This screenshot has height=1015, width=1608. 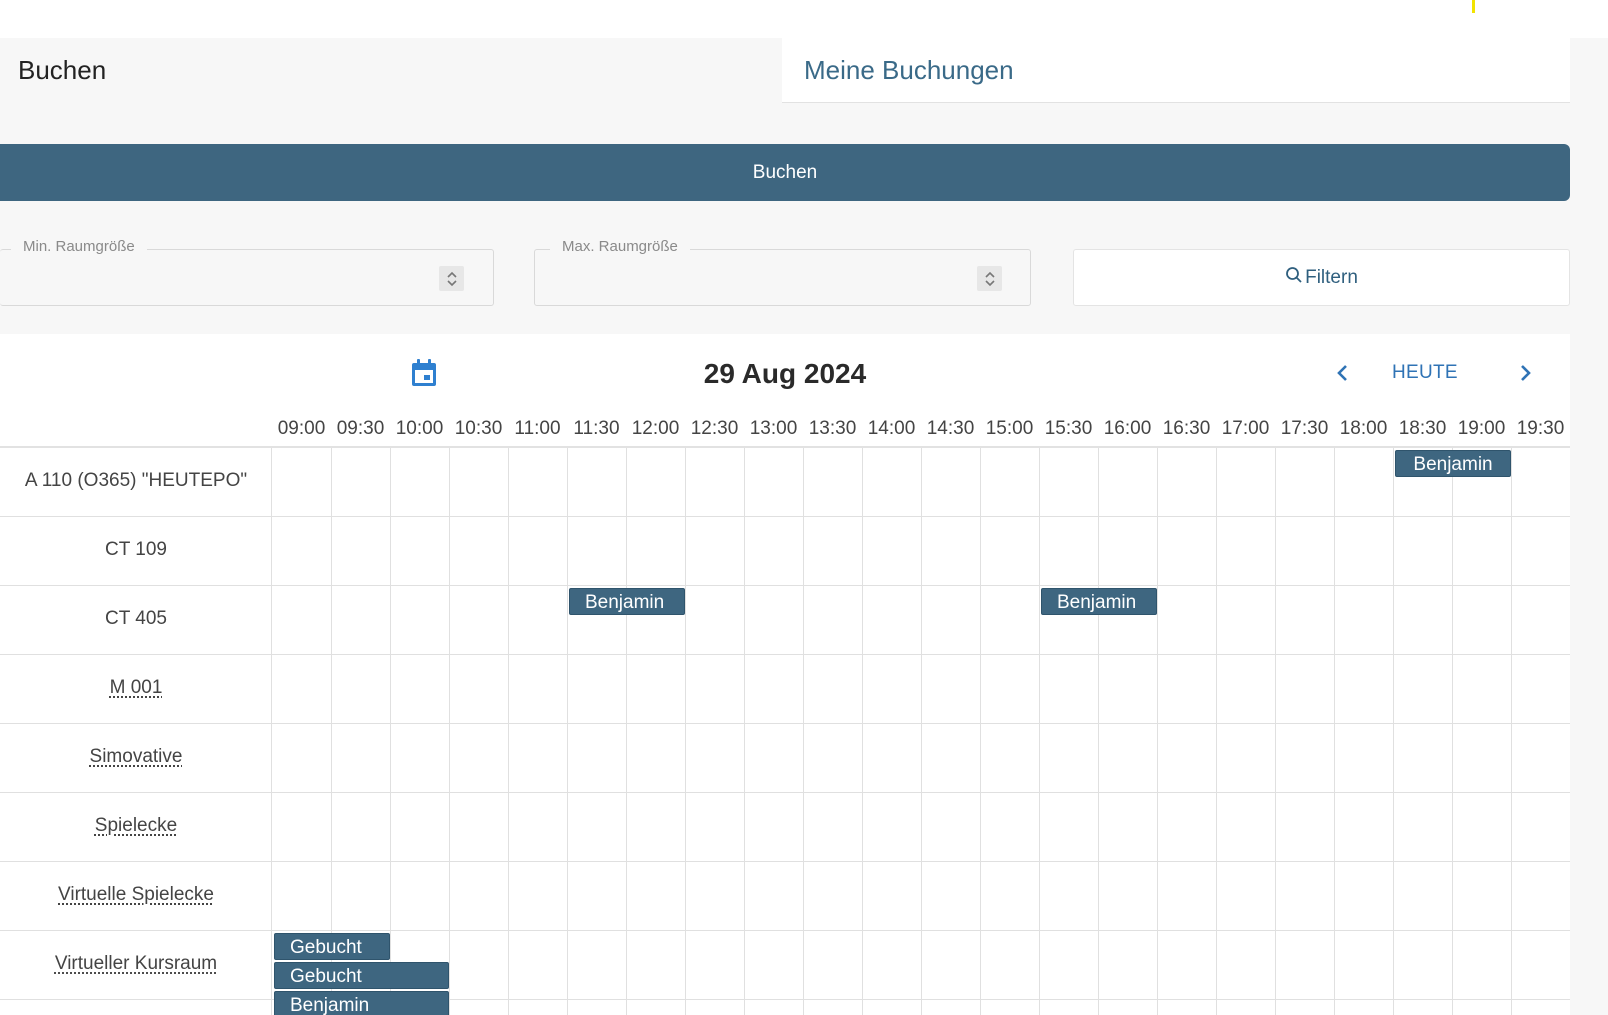 What do you see at coordinates (891, 428) in the screenshot?
I see `time-label: 14:00` at bounding box center [891, 428].